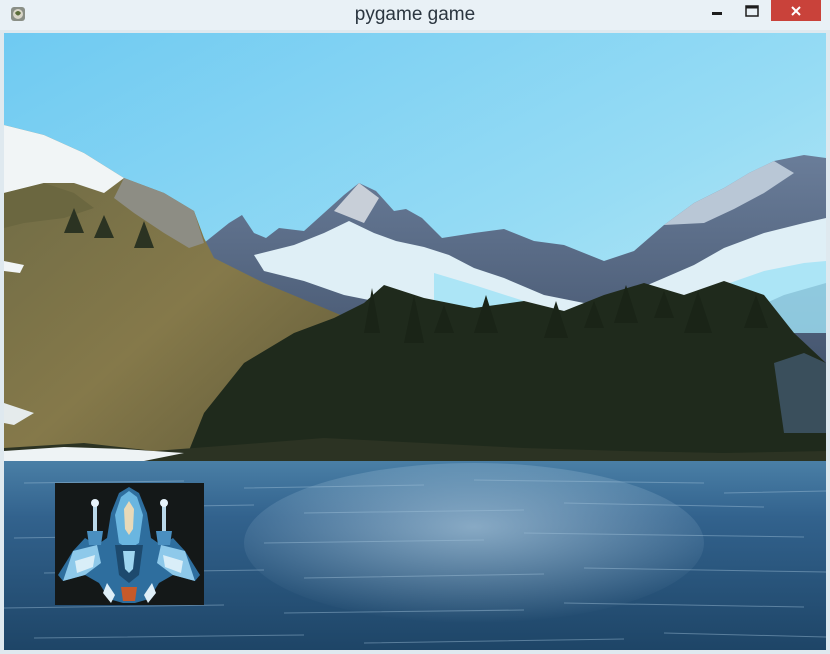 This screenshot has width=830, height=654. I want to click on close-icon, so click(796, 10).